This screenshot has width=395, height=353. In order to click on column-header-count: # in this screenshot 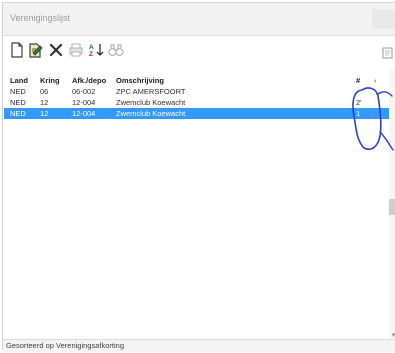, I will do `click(362, 80)`.